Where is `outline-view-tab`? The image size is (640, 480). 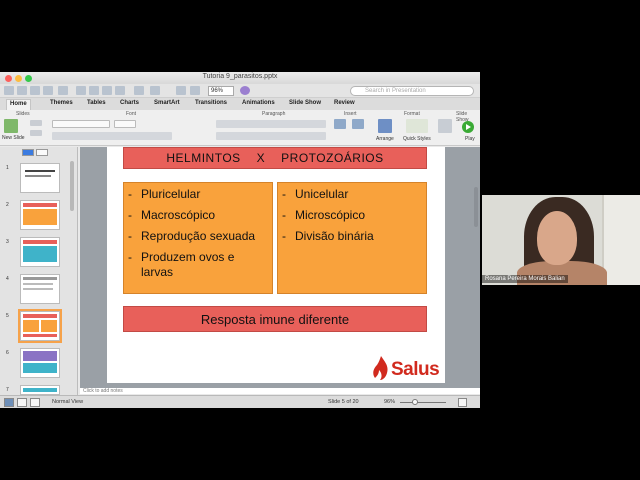 outline-view-tab is located at coordinates (42, 152).